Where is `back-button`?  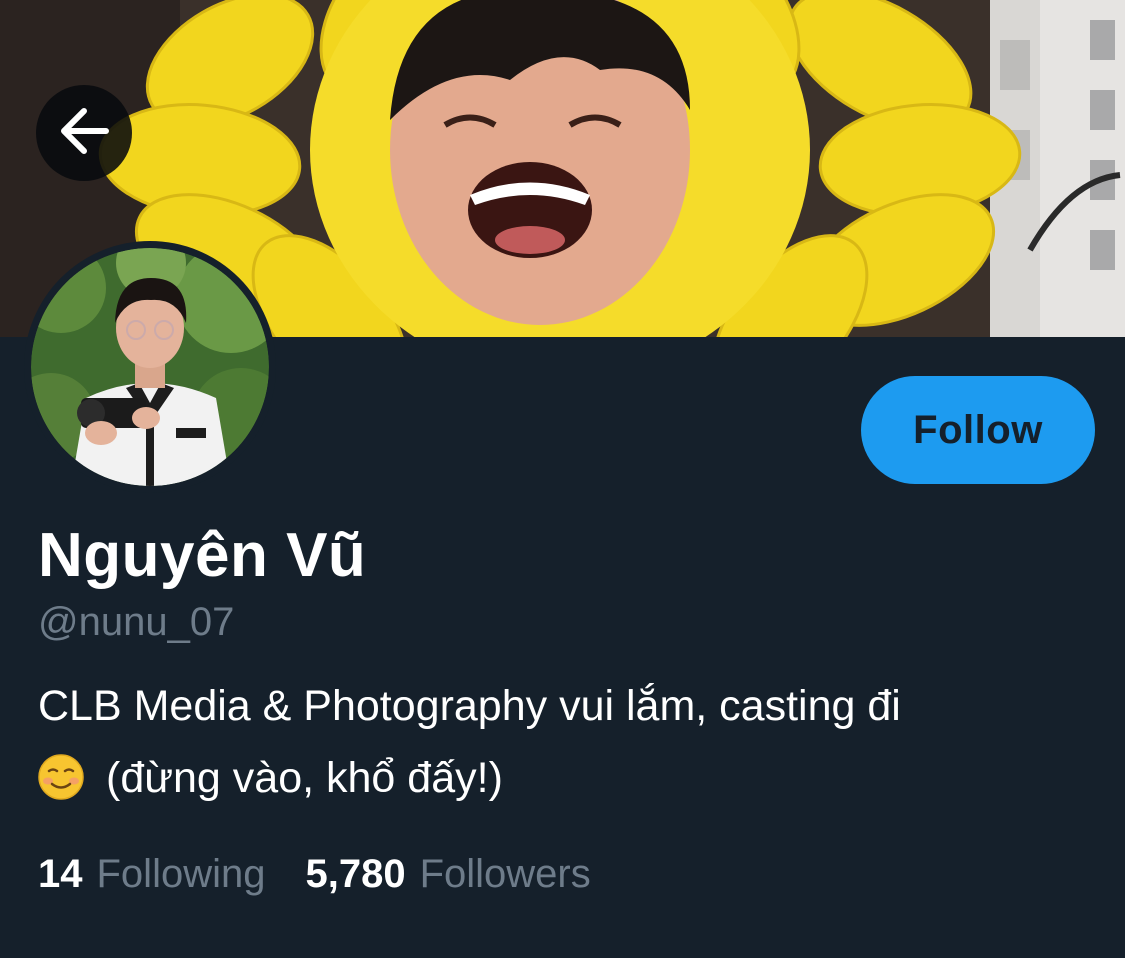
back-button is located at coordinates (84, 133).